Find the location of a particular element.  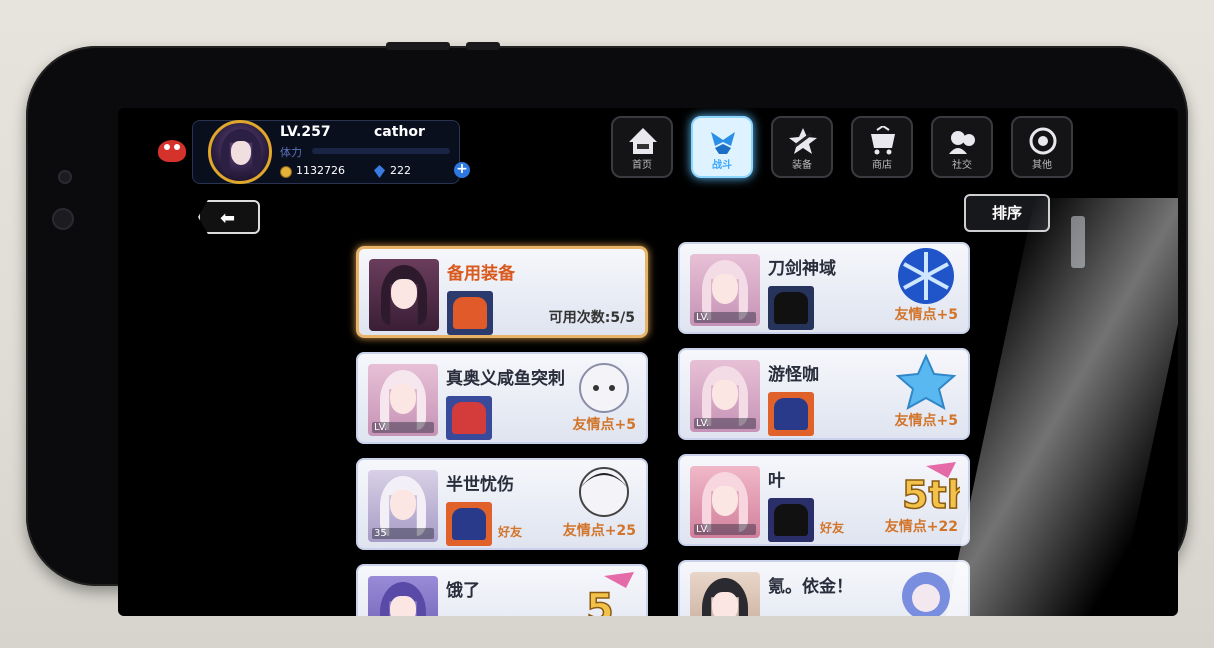

player-name: cathor is located at coordinates (399, 132).